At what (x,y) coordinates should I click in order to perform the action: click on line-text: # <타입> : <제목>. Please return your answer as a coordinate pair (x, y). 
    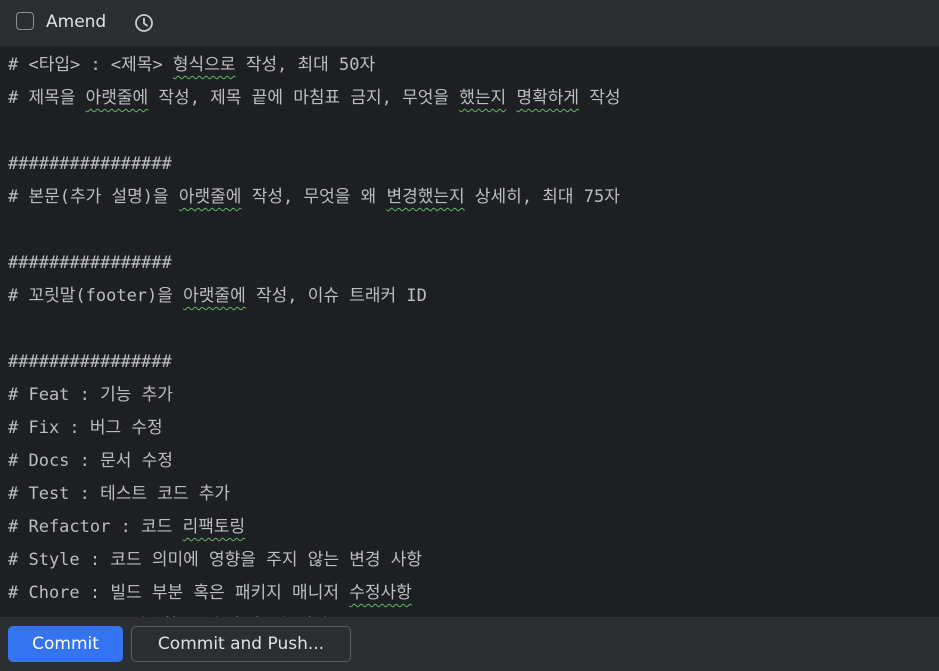
    Looking at the image, I should click on (90, 65).